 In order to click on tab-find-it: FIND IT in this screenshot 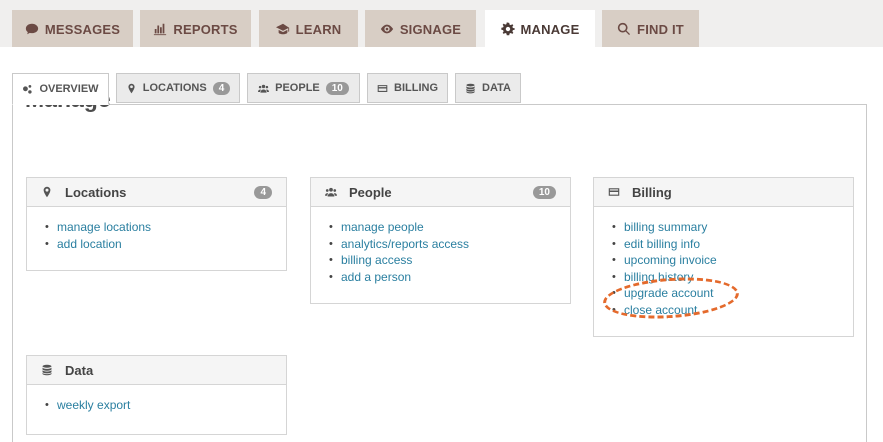, I will do `click(650, 29)`.